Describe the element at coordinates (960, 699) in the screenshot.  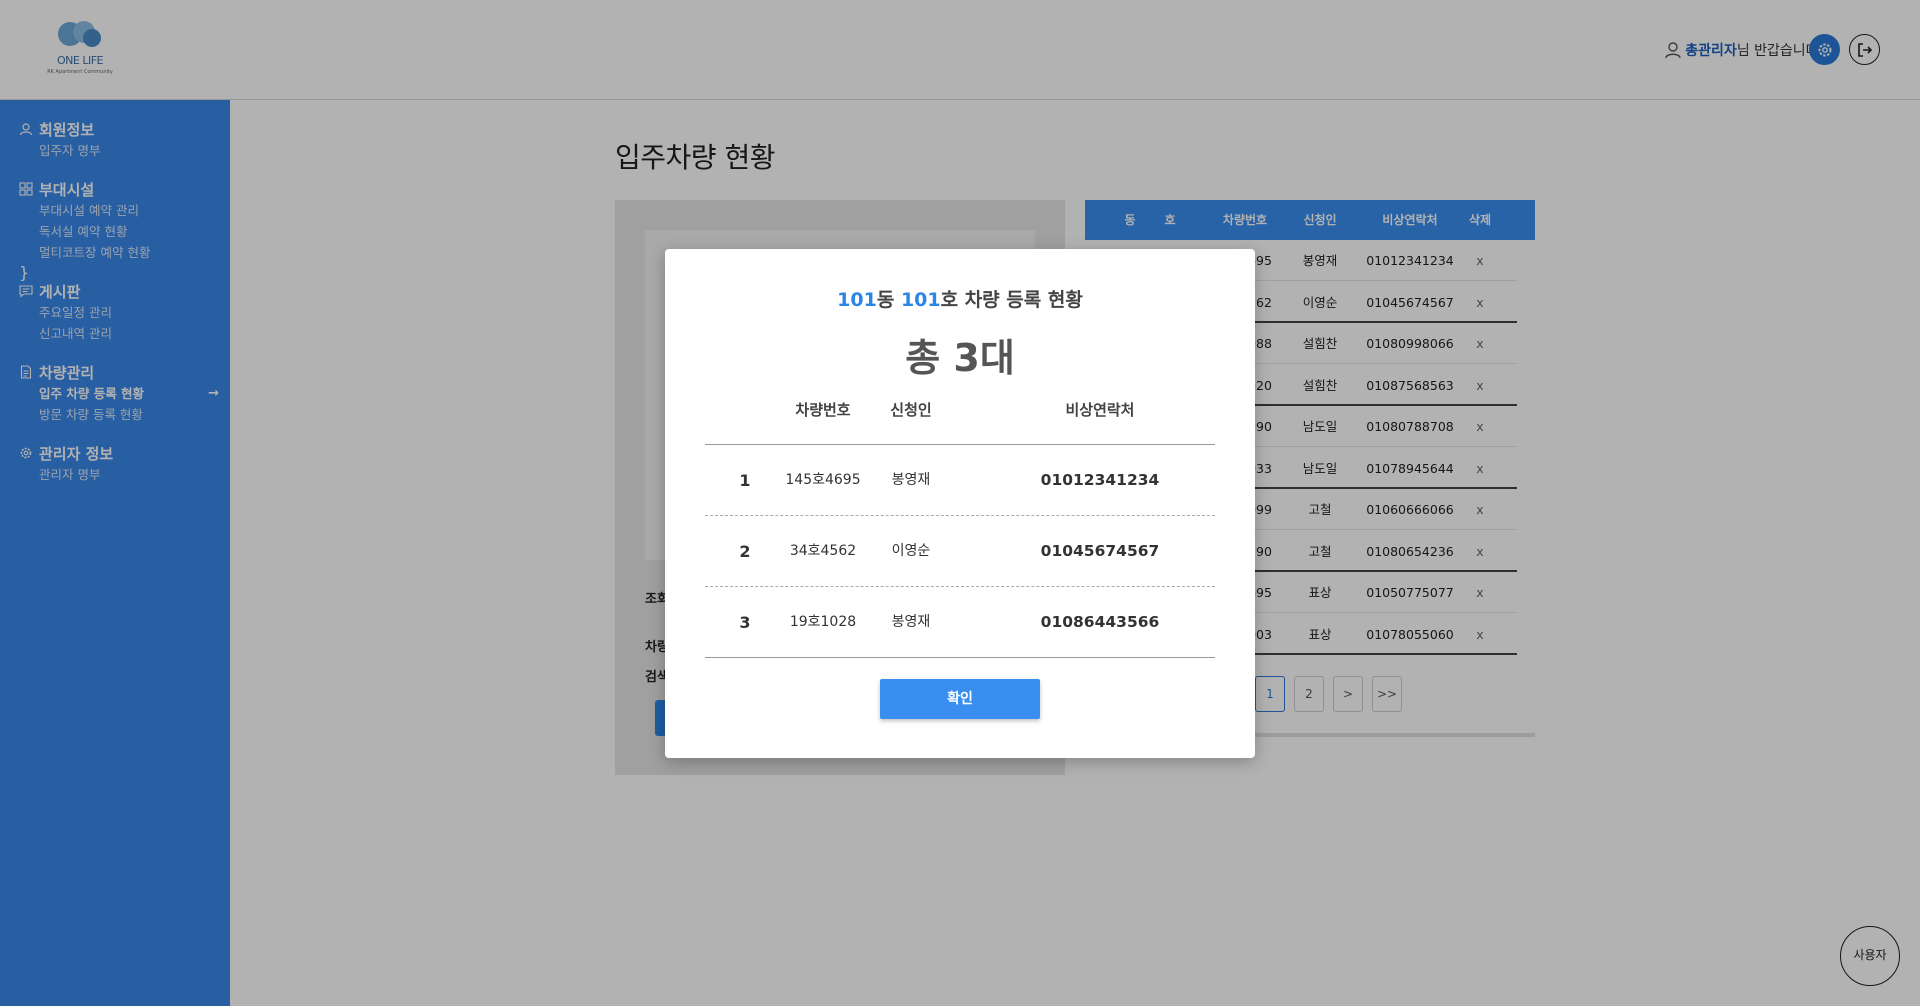
I see `confirm-button: 확인` at that location.